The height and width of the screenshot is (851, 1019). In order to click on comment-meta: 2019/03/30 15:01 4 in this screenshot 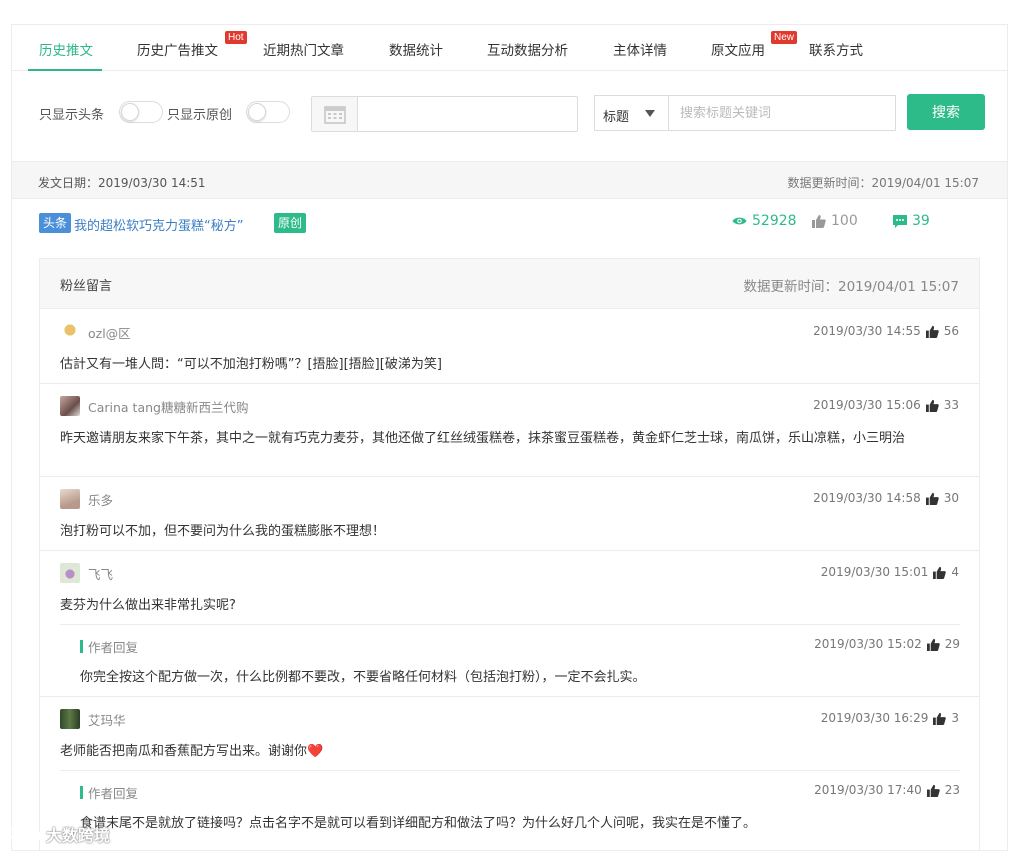, I will do `click(890, 572)`.